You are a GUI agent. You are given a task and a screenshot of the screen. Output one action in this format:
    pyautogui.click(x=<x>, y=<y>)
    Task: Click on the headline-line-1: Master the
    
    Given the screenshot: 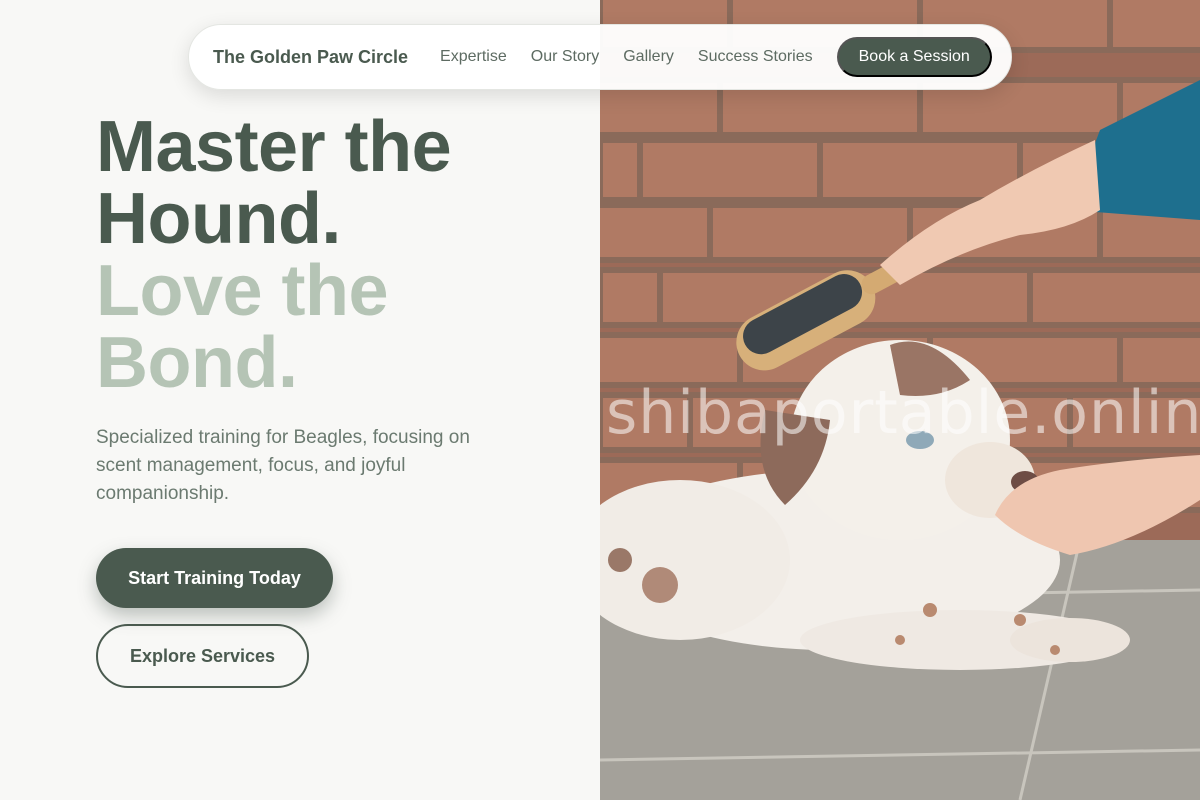 What is the action you would take?
    pyautogui.click(x=274, y=147)
    